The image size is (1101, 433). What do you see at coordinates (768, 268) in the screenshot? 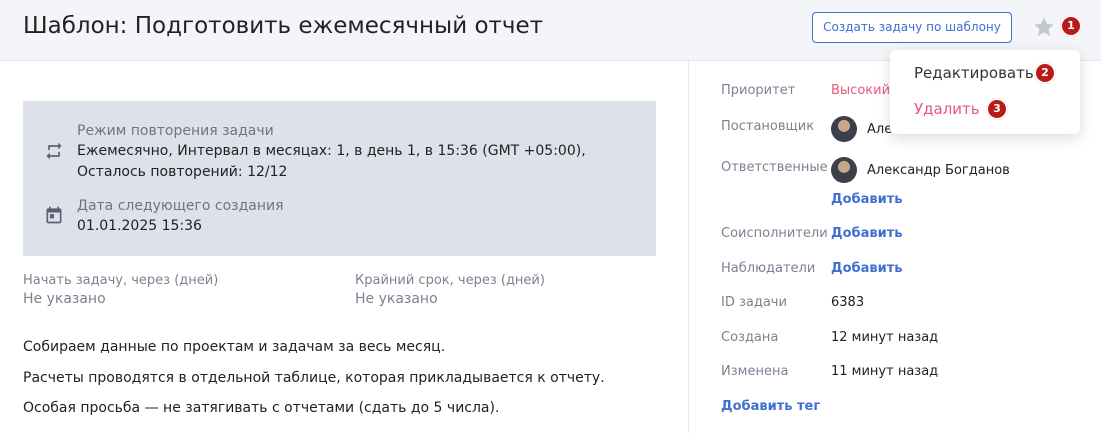
I see `observers-label: Наблюдатели` at bounding box center [768, 268].